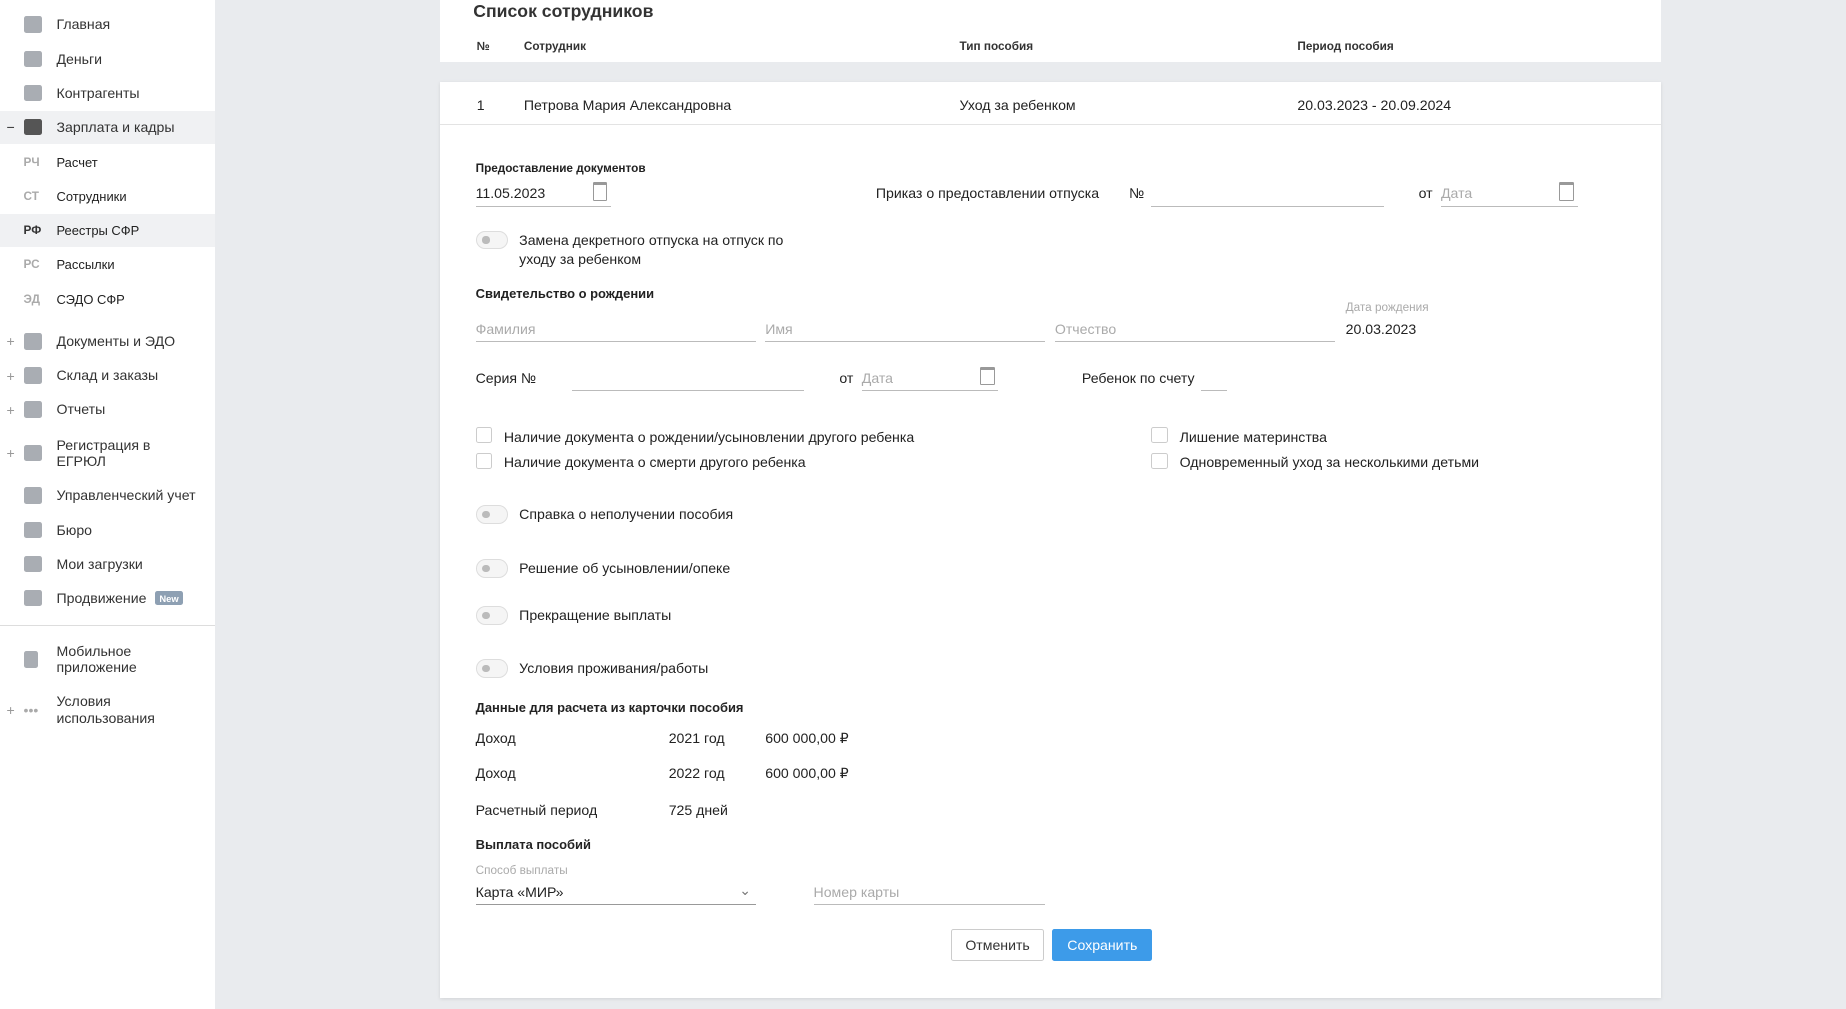 This screenshot has width=1846, height=1009. What do you see at coordinates (107, 453) in the screenshot?
I see `nav-registration: + Регистрация в ЕГРЮЛ` at bounding box center [107, 453].